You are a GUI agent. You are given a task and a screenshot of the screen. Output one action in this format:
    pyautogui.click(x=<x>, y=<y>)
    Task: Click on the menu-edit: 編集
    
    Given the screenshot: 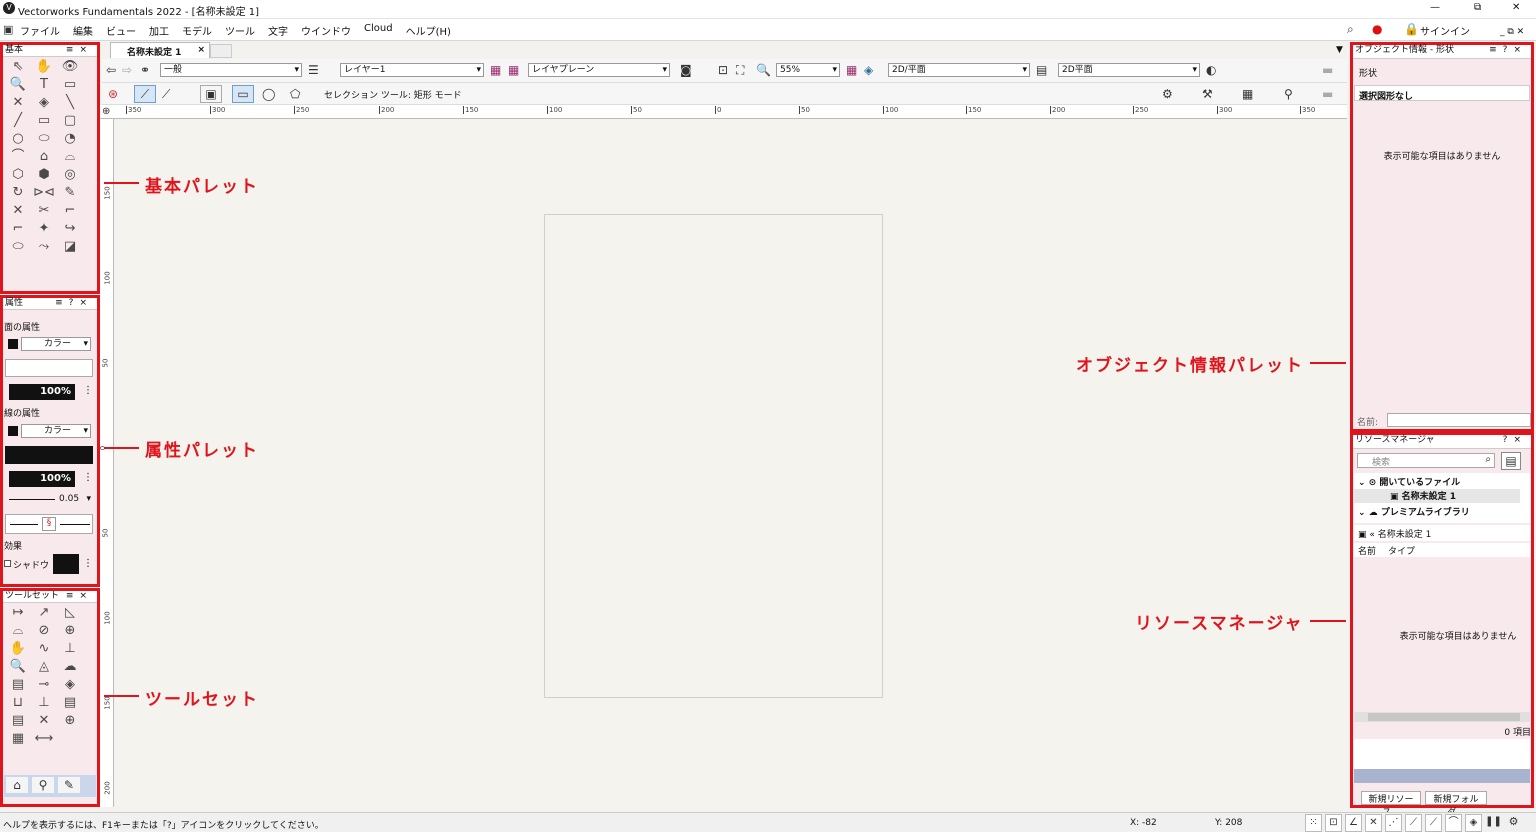 What is the action you would take?
    pyautogui.click(x=83, y=30)
    